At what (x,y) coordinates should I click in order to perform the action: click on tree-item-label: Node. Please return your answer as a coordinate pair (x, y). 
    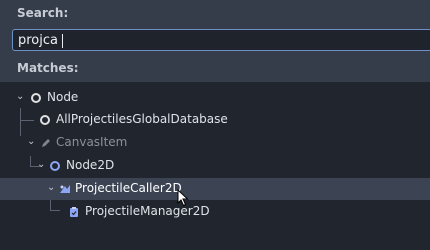
    Looking at the image, I should click on (63, 97).